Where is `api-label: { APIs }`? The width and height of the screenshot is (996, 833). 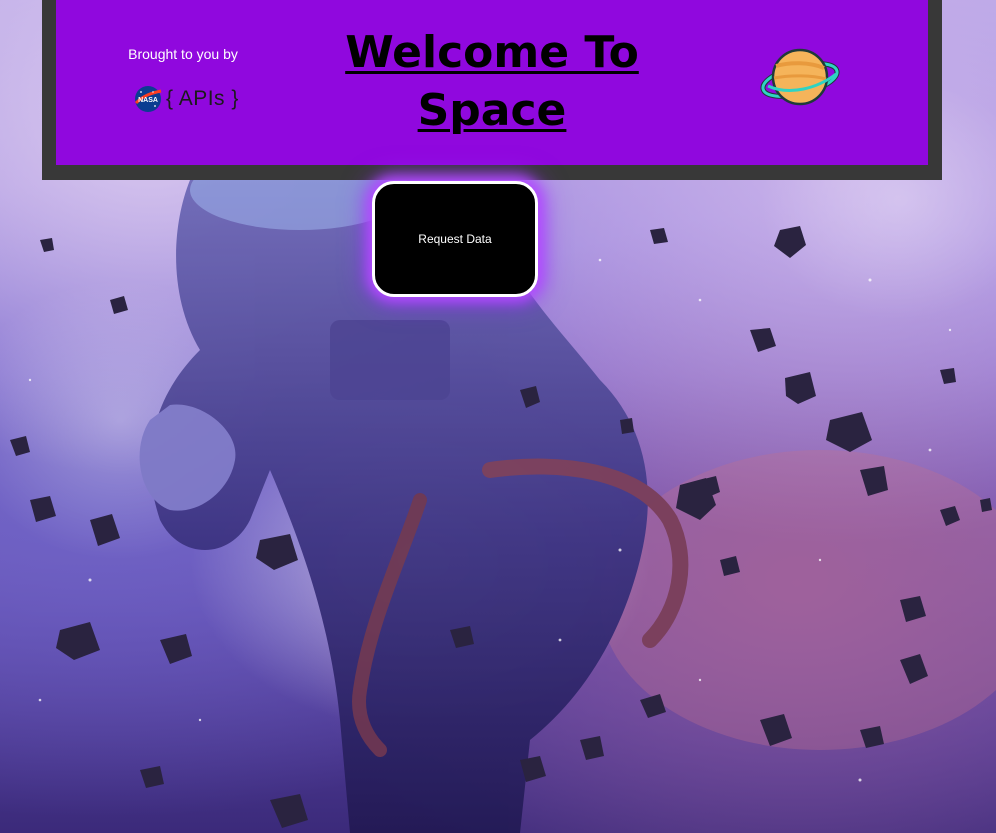 api-label: { APIs } is located at coordinates (202, 98).